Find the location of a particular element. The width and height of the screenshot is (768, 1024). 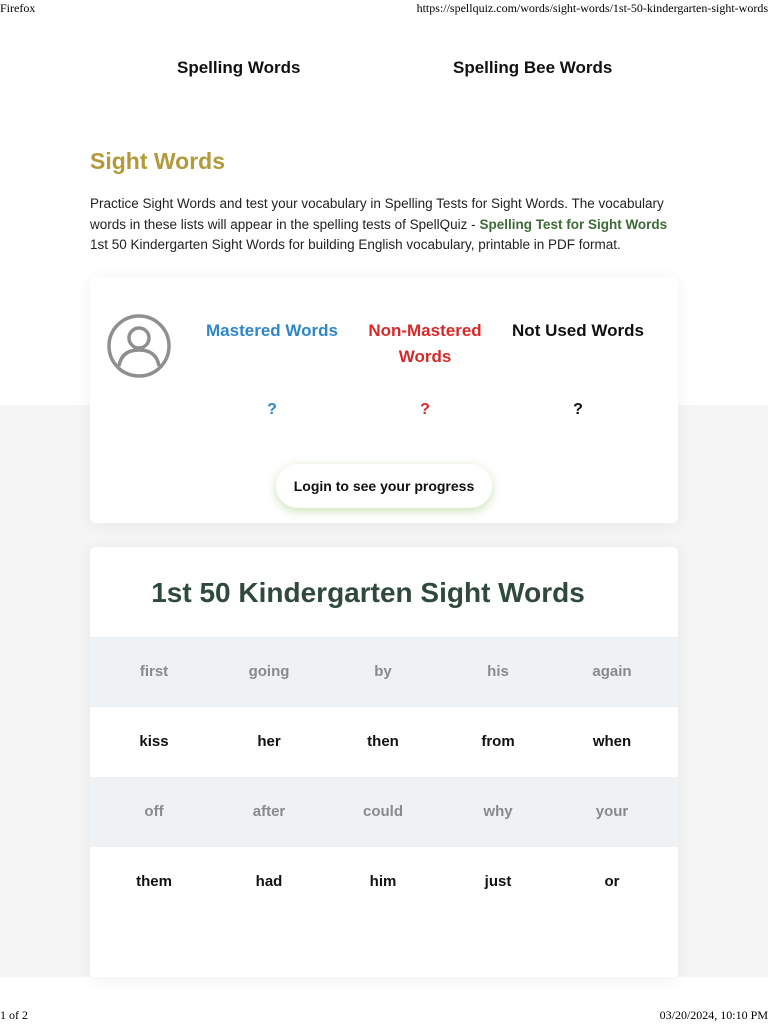

login-progress-button: Login to see your progress is located at coordinates (384, 486).